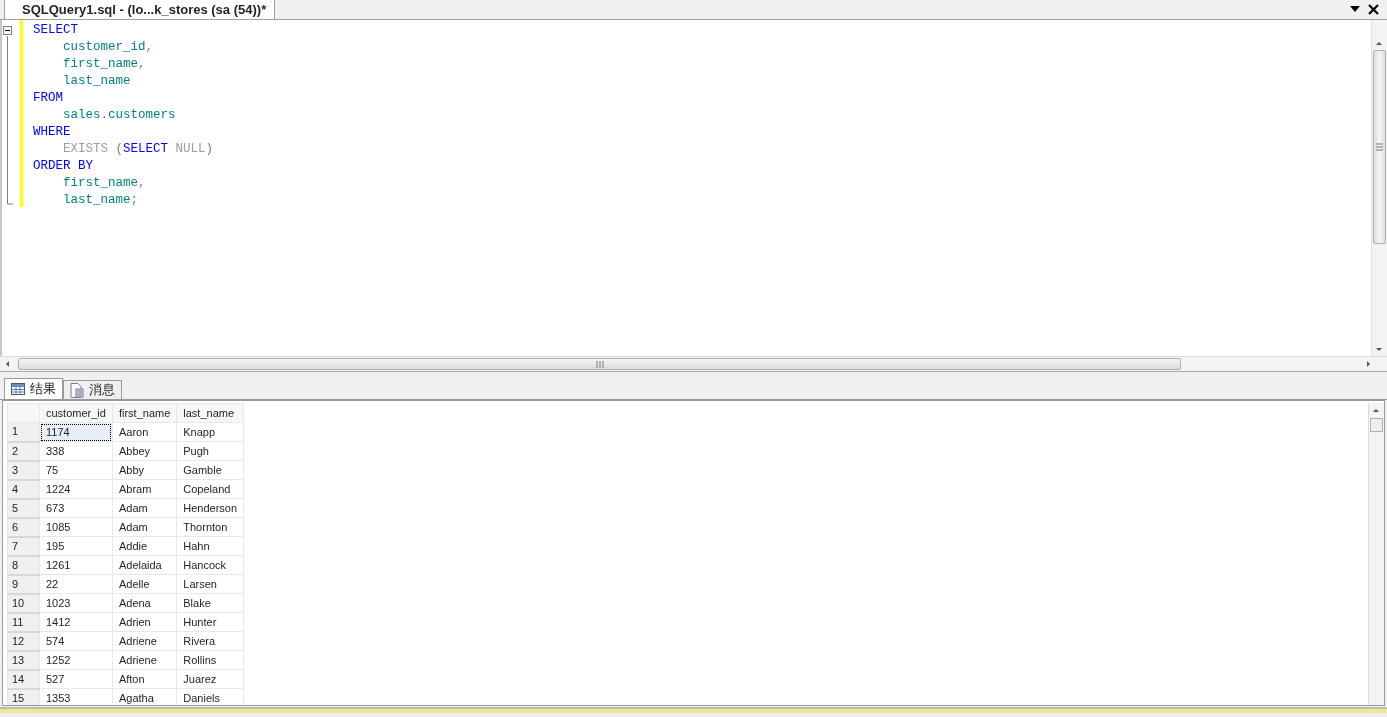 Image resolution: width=1387 pixels, height=717 pixels. What do you see at coordinates (1355, 9) in the screenshot?
I see `dropdown-icon` at bounding box center [1355, 9].